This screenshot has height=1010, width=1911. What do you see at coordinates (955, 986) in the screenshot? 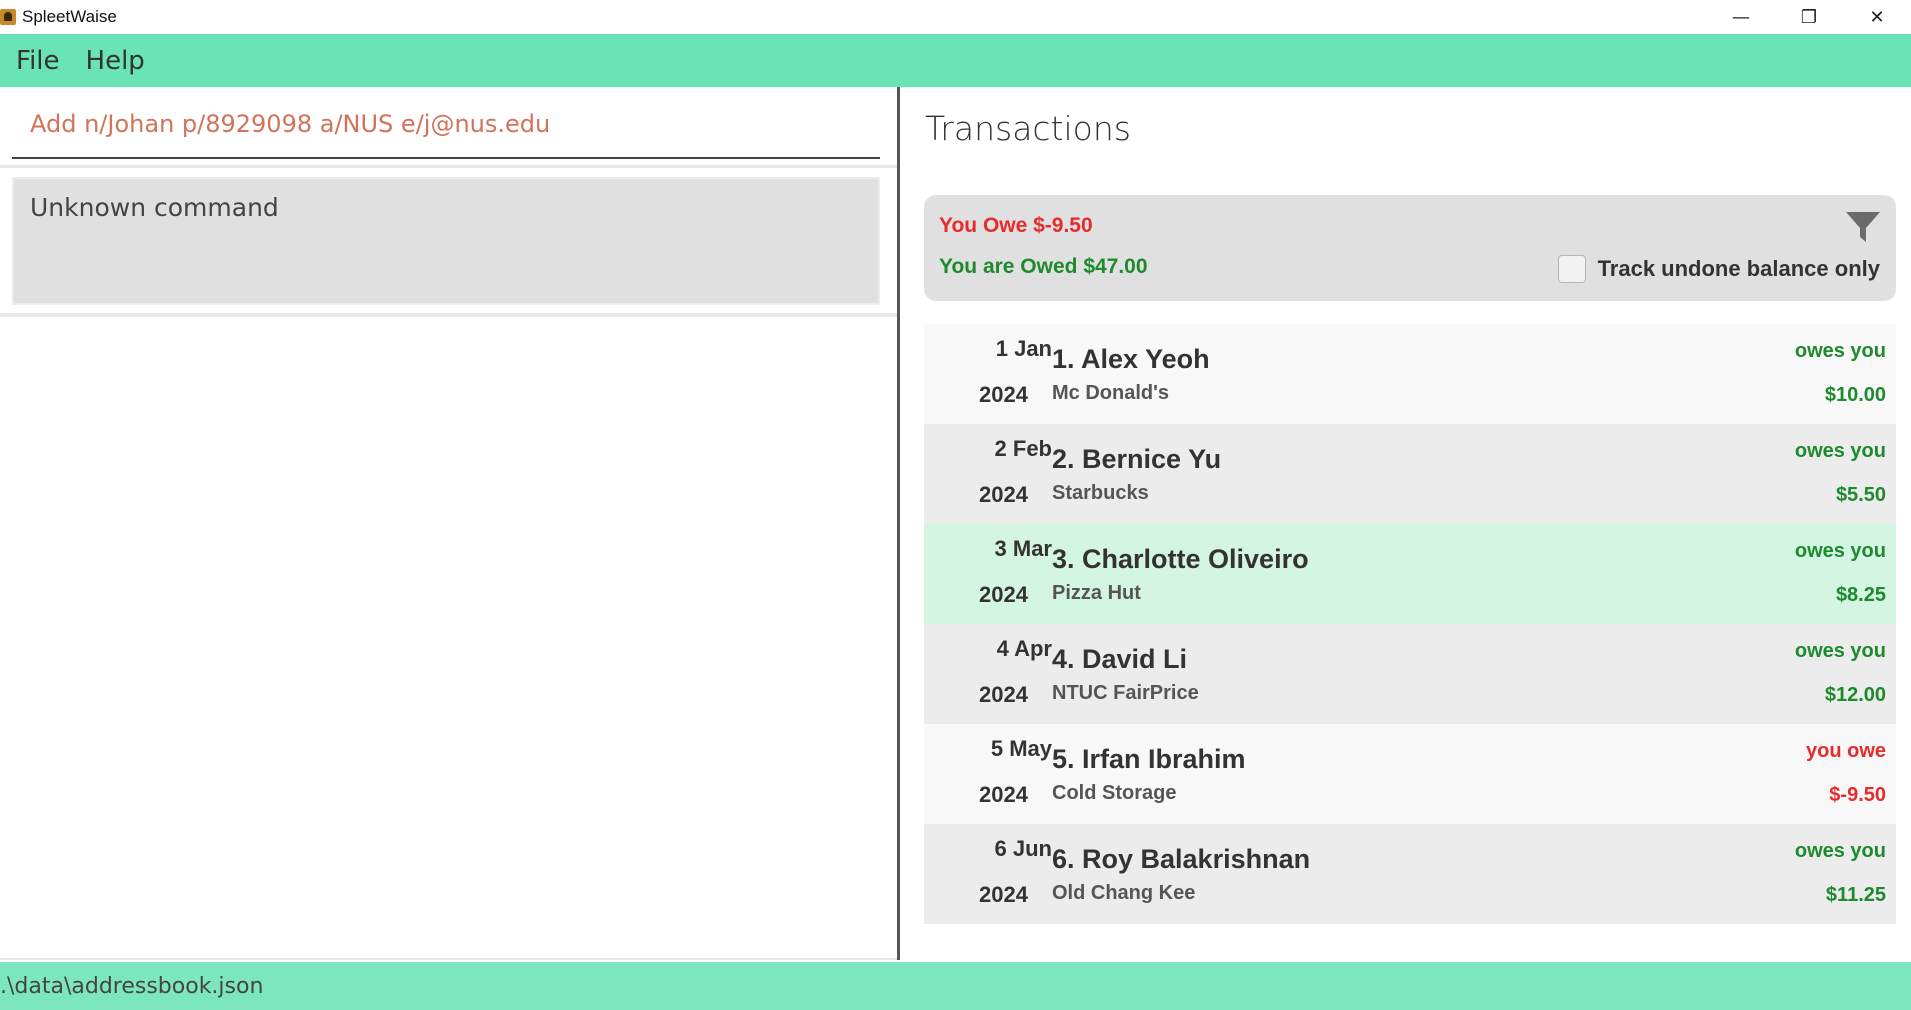
I see `status-bar: .\data\addressbook.json` at bounding box center [955, 986].